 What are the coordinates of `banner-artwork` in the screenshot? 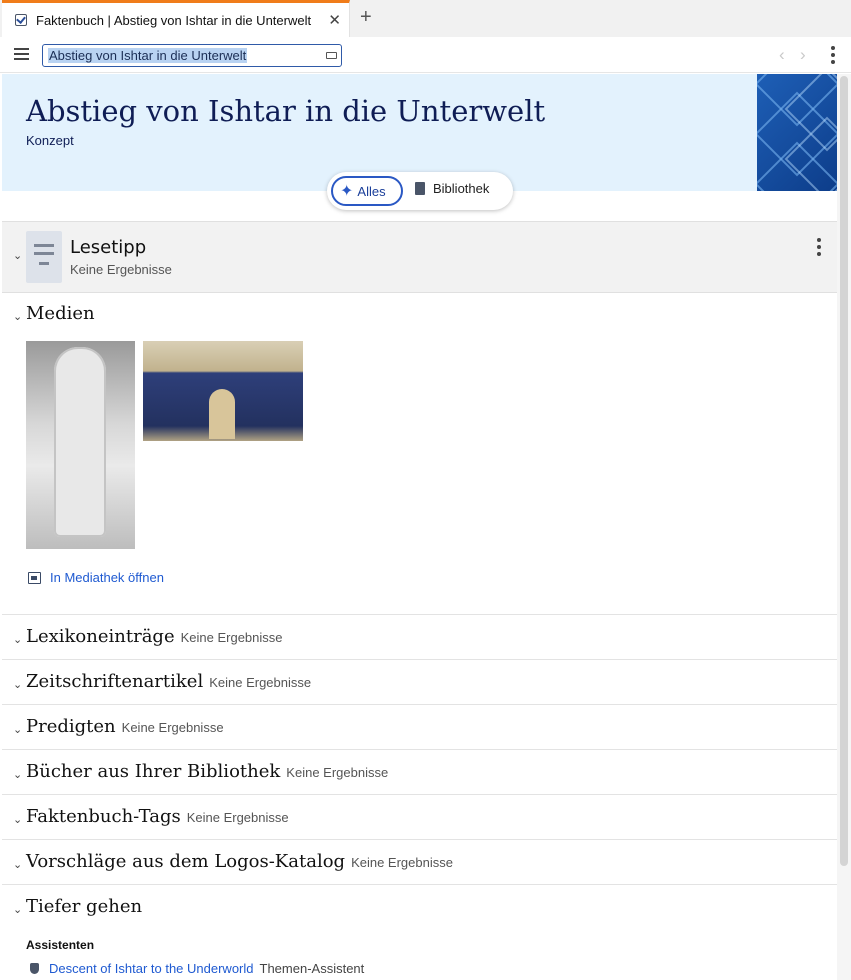 It's located at (797, 132).